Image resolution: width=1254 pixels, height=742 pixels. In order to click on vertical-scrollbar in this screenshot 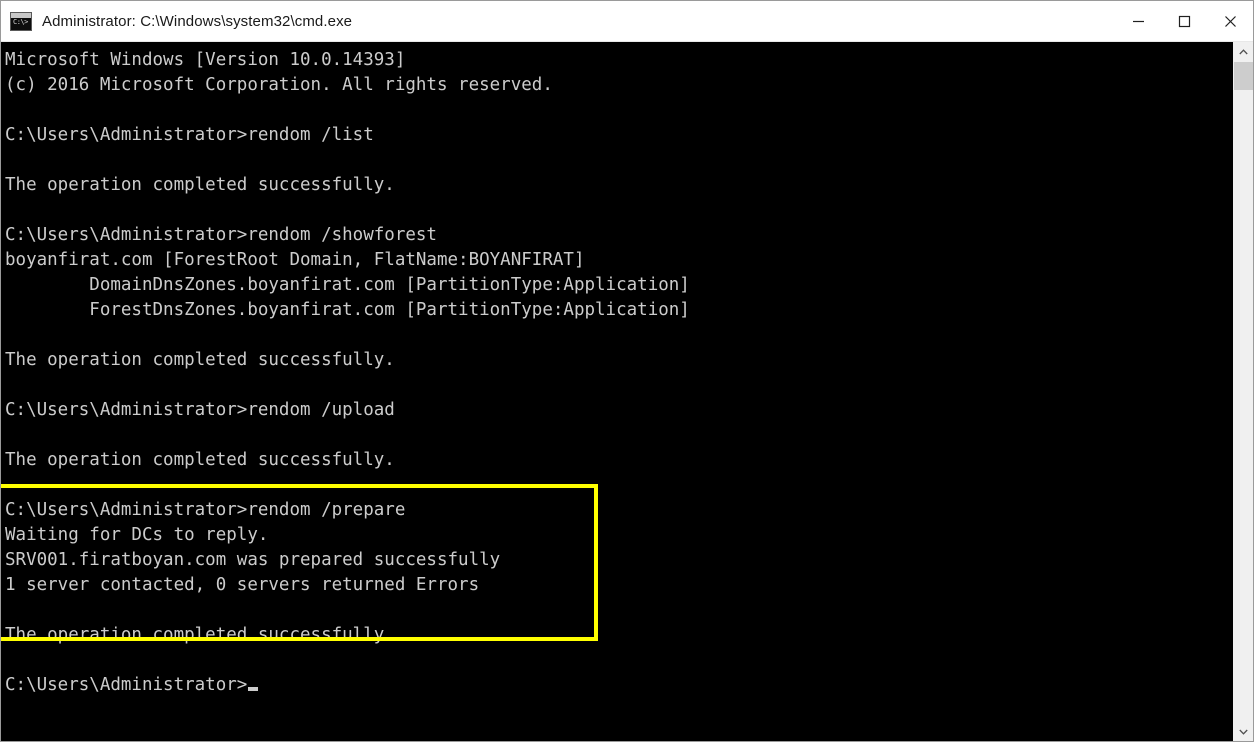, I will do `click(1243, 391)`.